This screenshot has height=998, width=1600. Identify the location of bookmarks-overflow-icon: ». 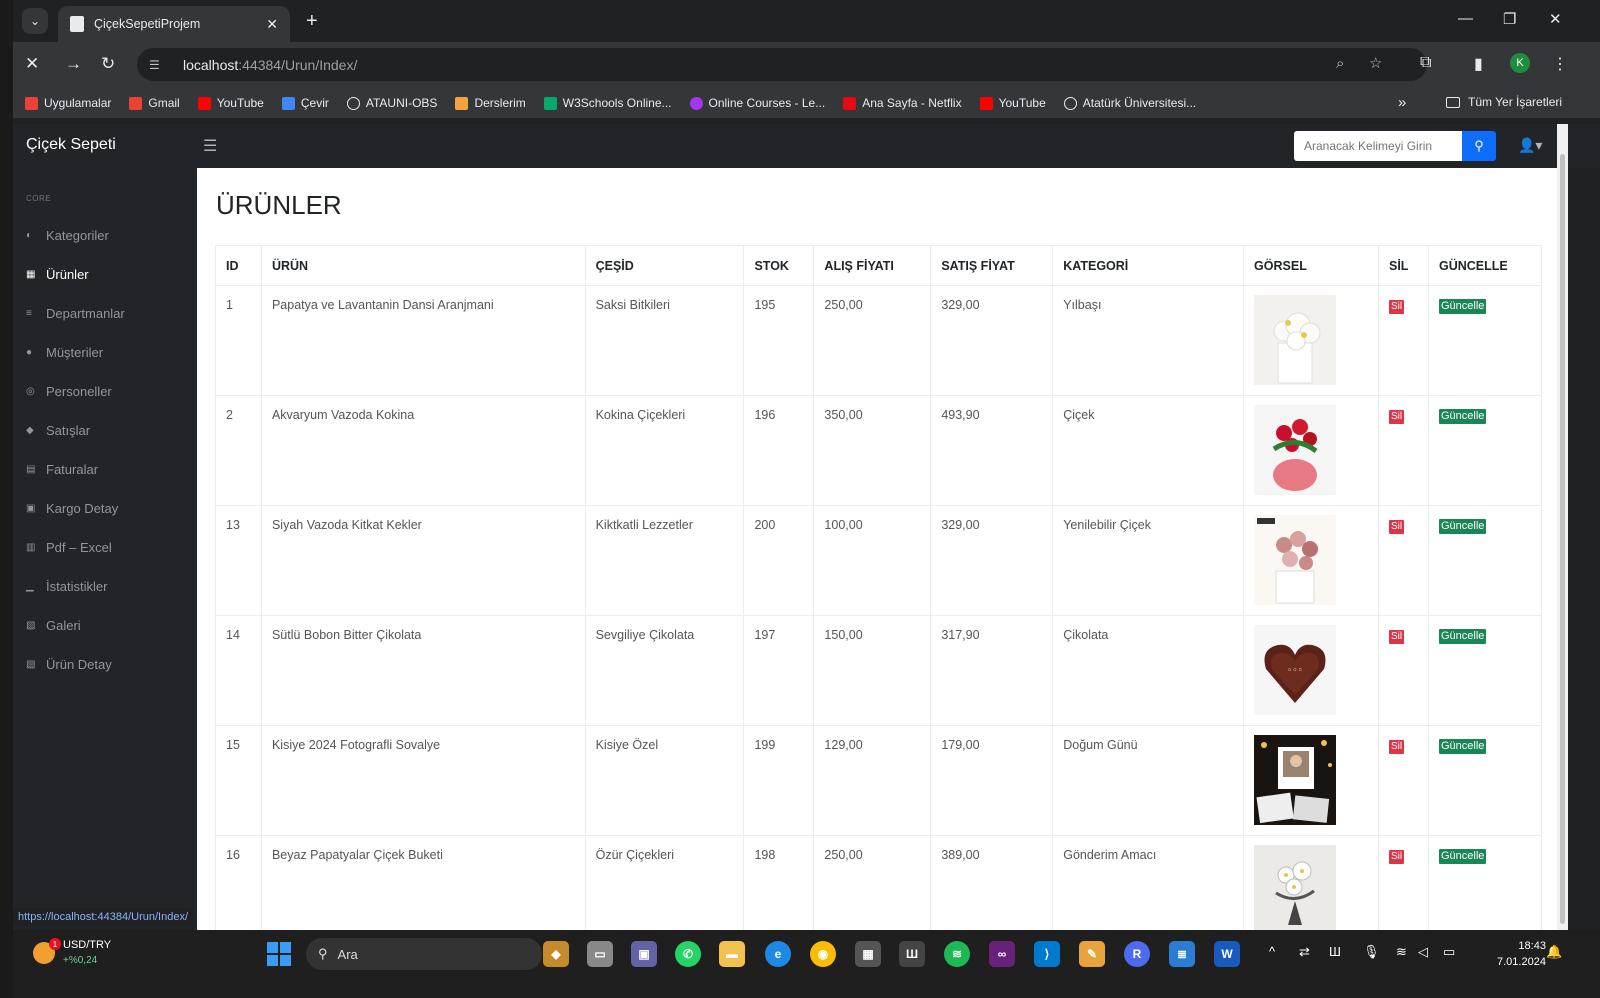
(1402, 102).